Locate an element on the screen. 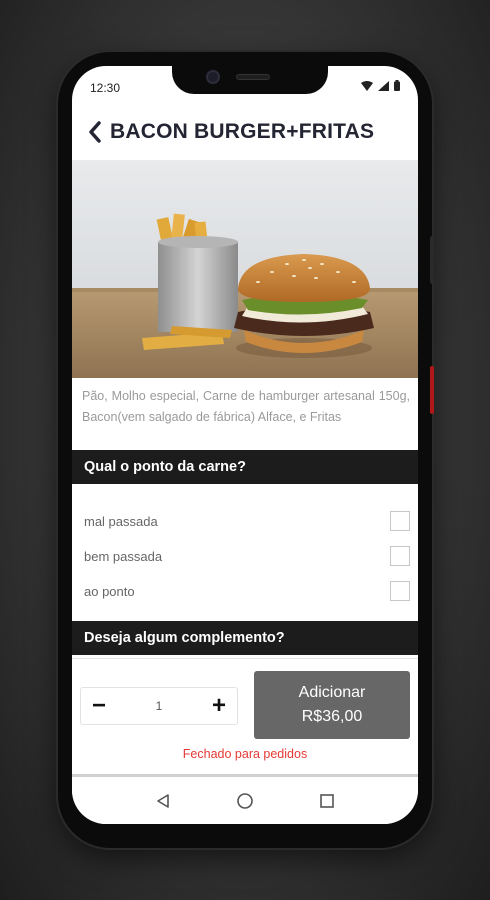 The image size is (490, 900). status-time: 12:30 is located at coordinates (105, 88).